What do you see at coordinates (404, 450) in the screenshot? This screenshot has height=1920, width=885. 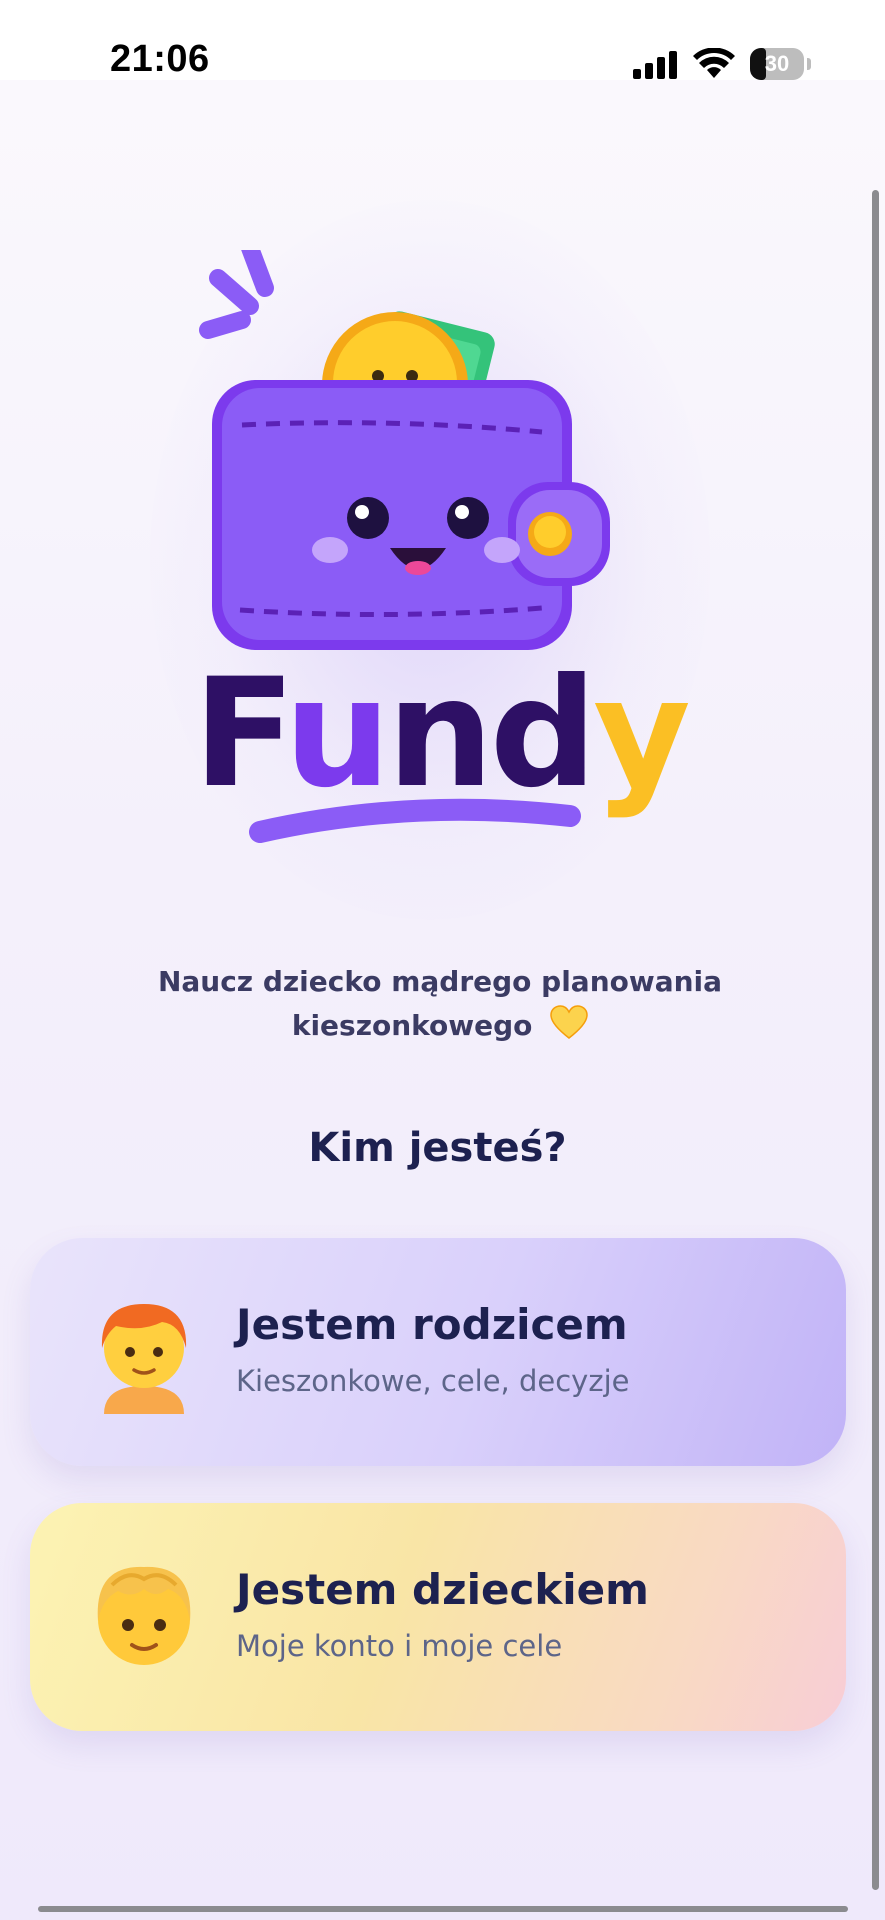 I see `wallet-mascot-icon` at bounding box center [404, 450].